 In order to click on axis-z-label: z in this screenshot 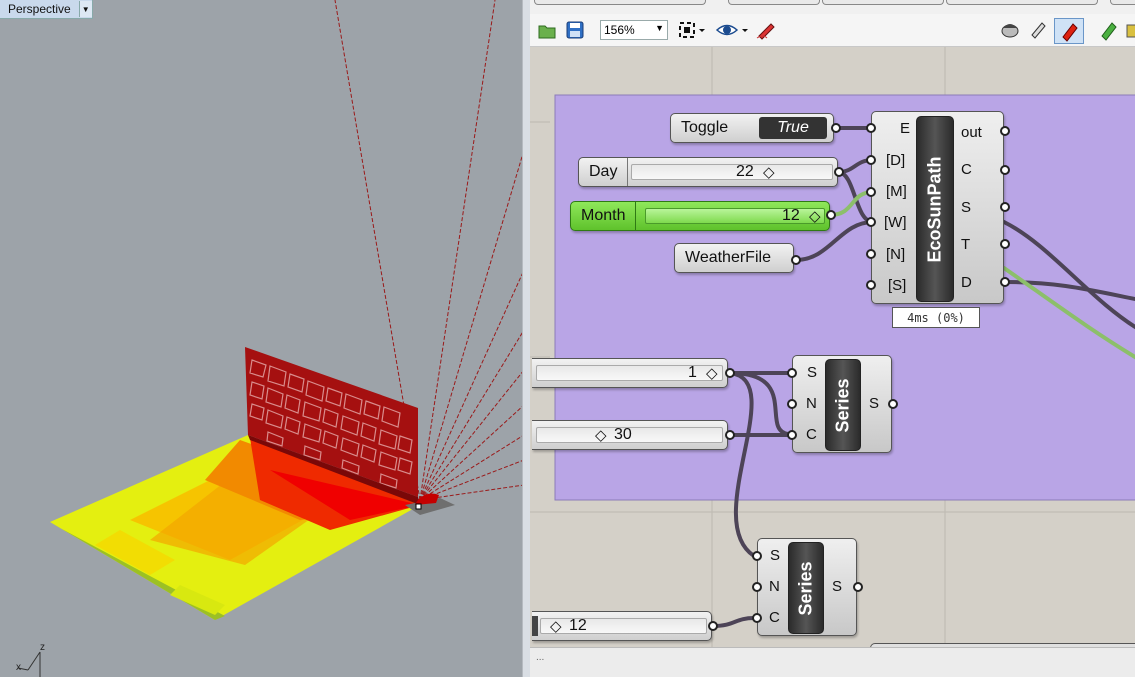, I will do `click(42, 647)`.